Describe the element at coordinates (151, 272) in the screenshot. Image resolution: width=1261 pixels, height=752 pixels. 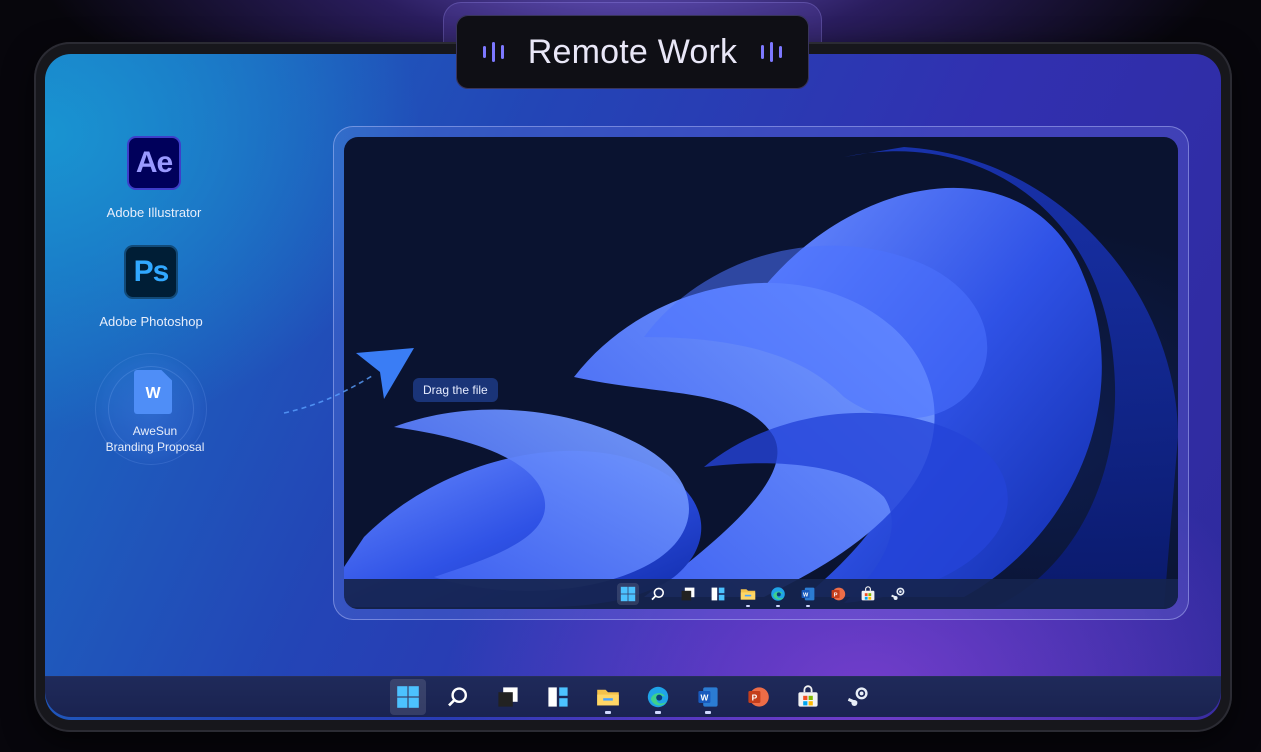
I see `photoshop-icon: Ps` at that location.